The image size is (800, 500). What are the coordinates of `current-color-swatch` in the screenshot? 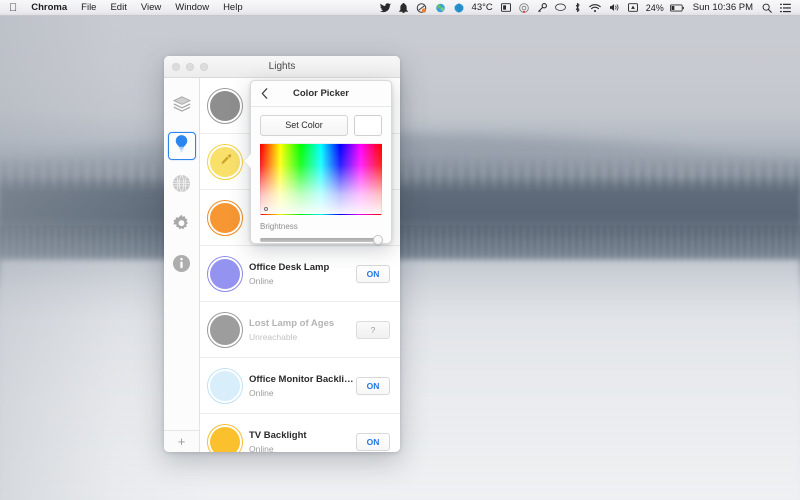 It's located at (368, 125).